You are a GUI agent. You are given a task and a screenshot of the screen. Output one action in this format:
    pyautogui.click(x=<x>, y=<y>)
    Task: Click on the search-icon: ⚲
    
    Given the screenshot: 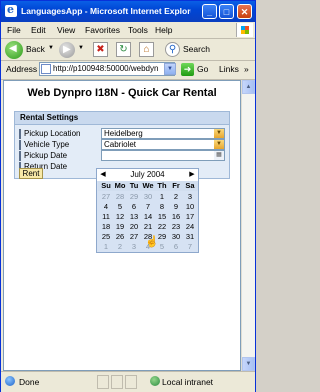 What is the action you would take?
    pyautogui.click(x=172, y=49)
    